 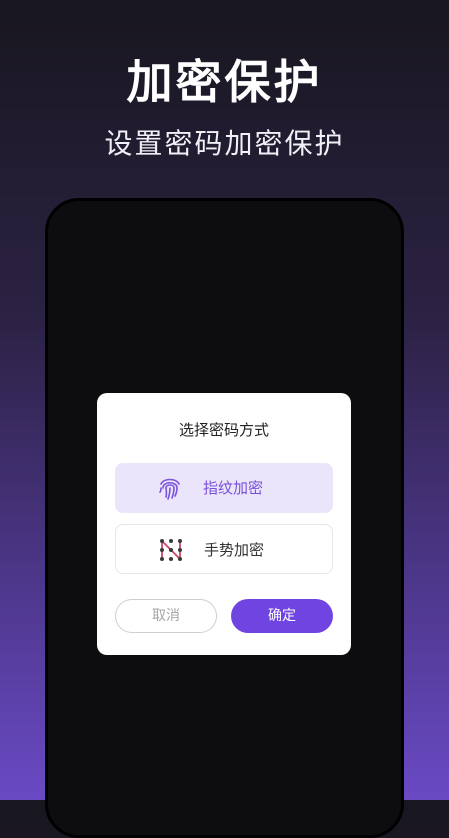 What do you see at coordinates (282, 616) in the screenshot?
I see `confirm-button: 确定` at bounding box center [282, 616].